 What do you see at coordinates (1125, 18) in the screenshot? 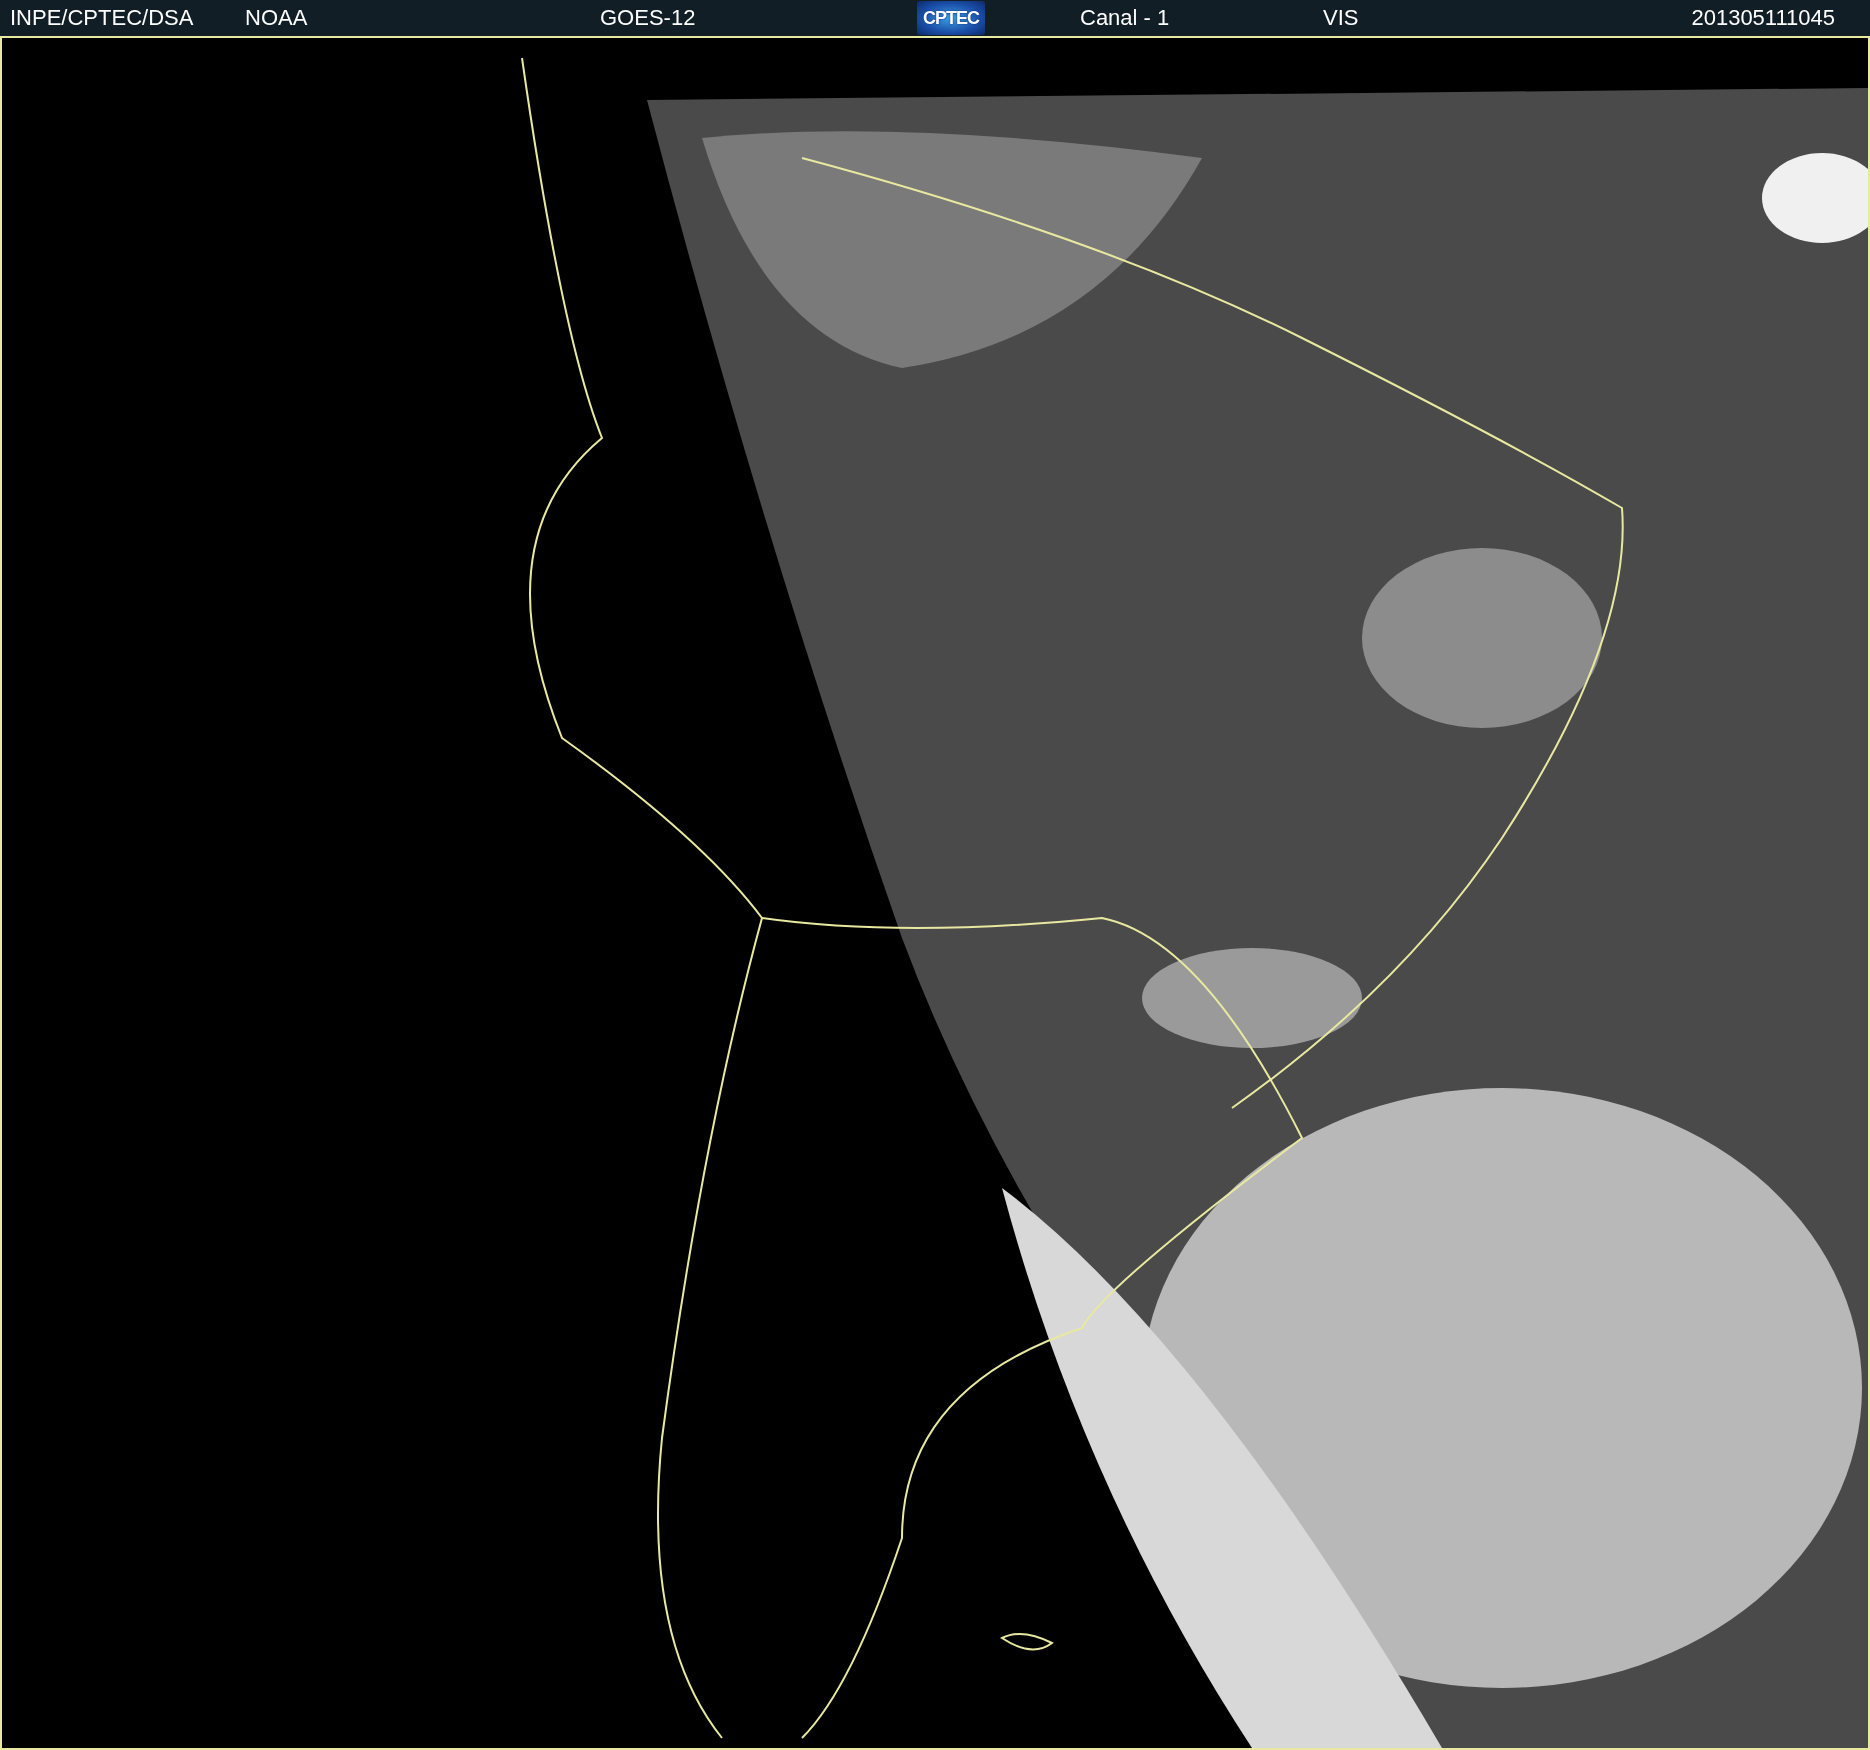
I see `header-label: Canal - 1` at bounding box center [1125, 18].